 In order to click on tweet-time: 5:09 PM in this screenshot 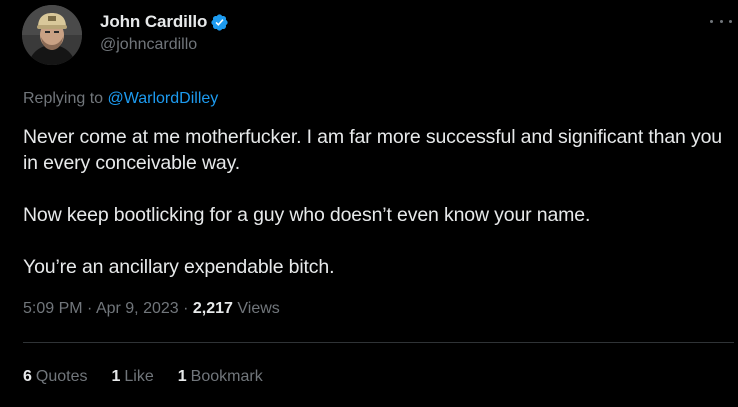, I will do `click(53, 308)`.